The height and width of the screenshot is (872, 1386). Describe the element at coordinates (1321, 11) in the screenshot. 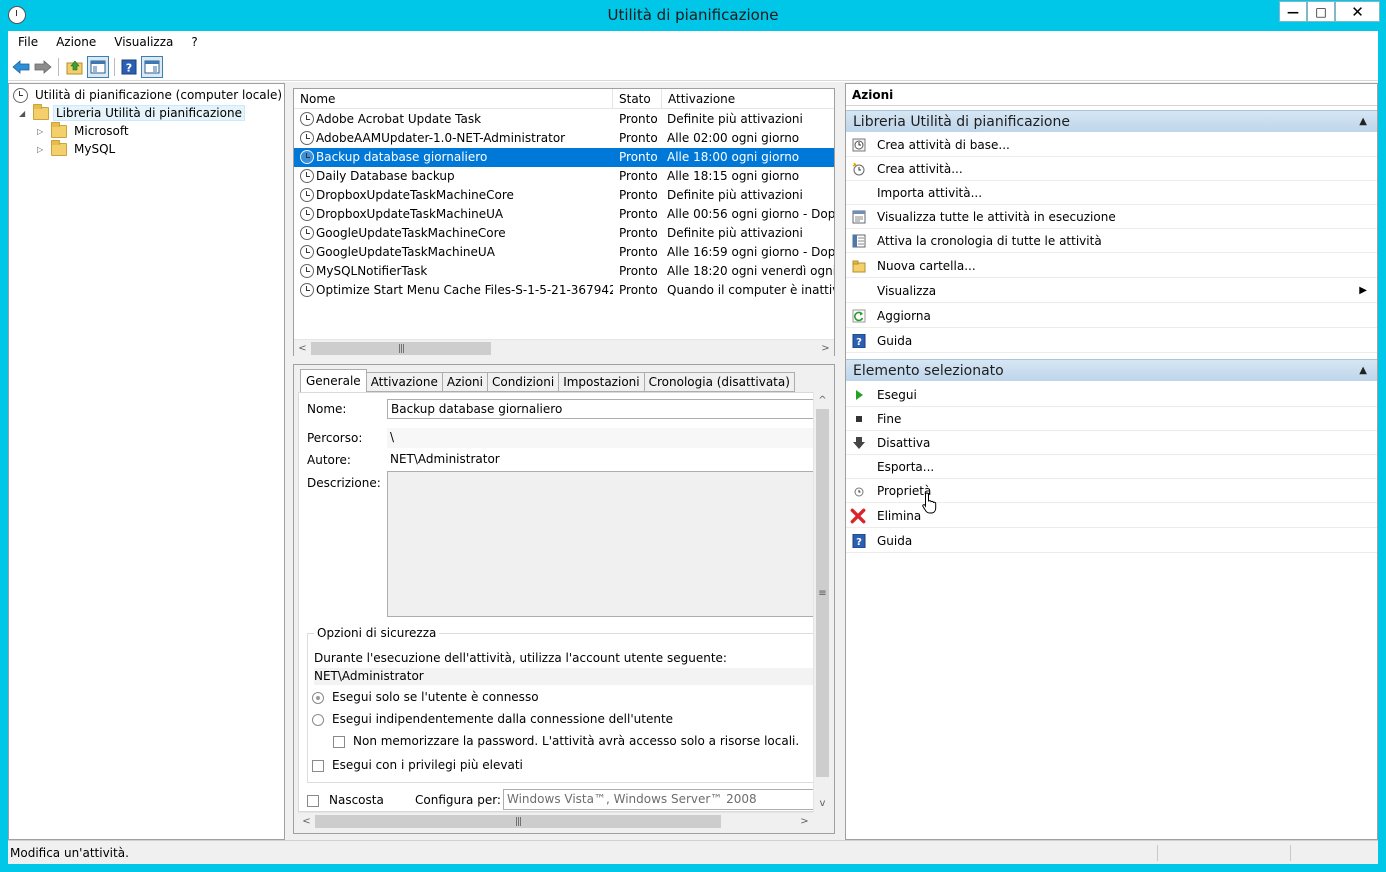

I see `maximize-button: □` at that location.